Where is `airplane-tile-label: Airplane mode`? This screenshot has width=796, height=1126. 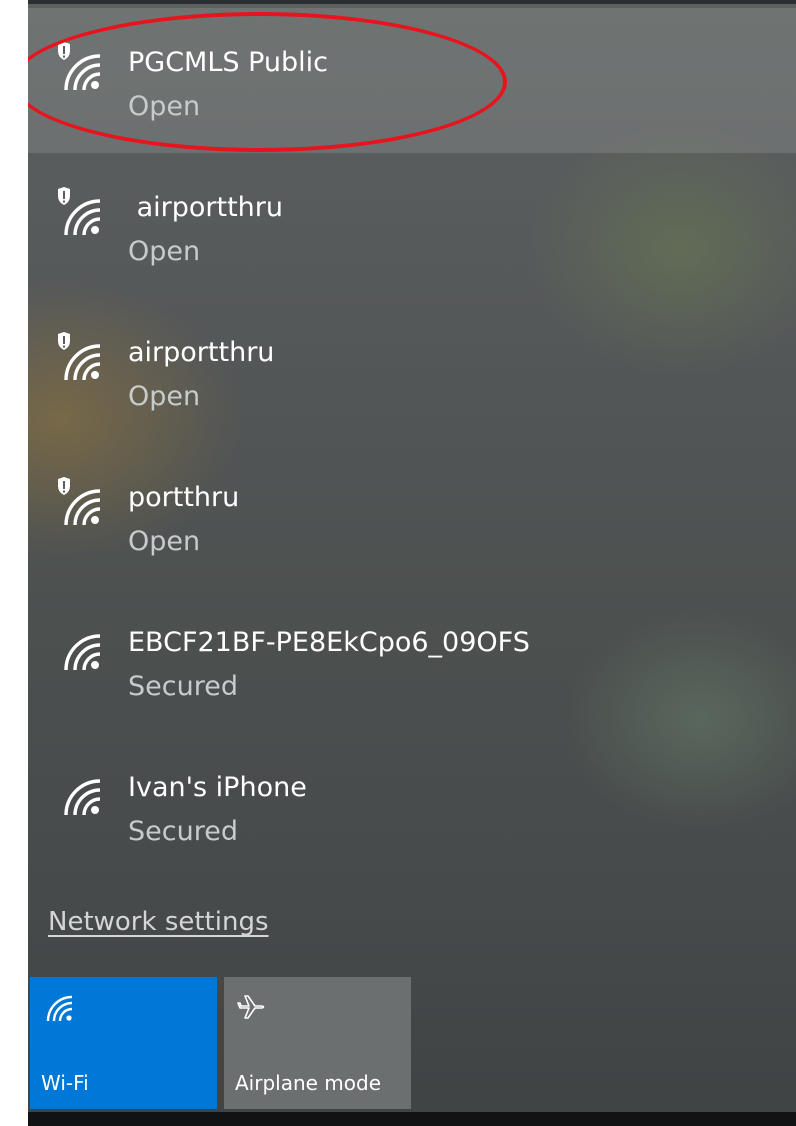 airplane-tile-label: Airplane mode is located at coordinates (308, 1083).